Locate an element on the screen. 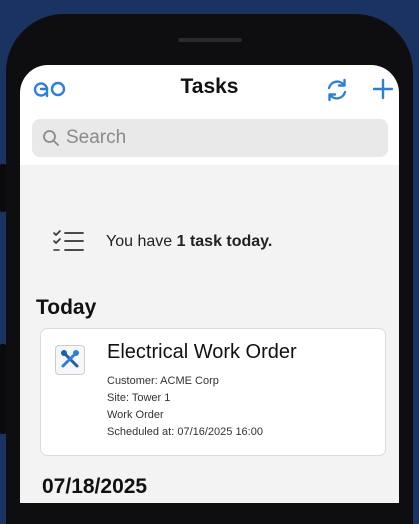 This screenshot has height=524, width=419. search-input is located at coordinates (216, 138).